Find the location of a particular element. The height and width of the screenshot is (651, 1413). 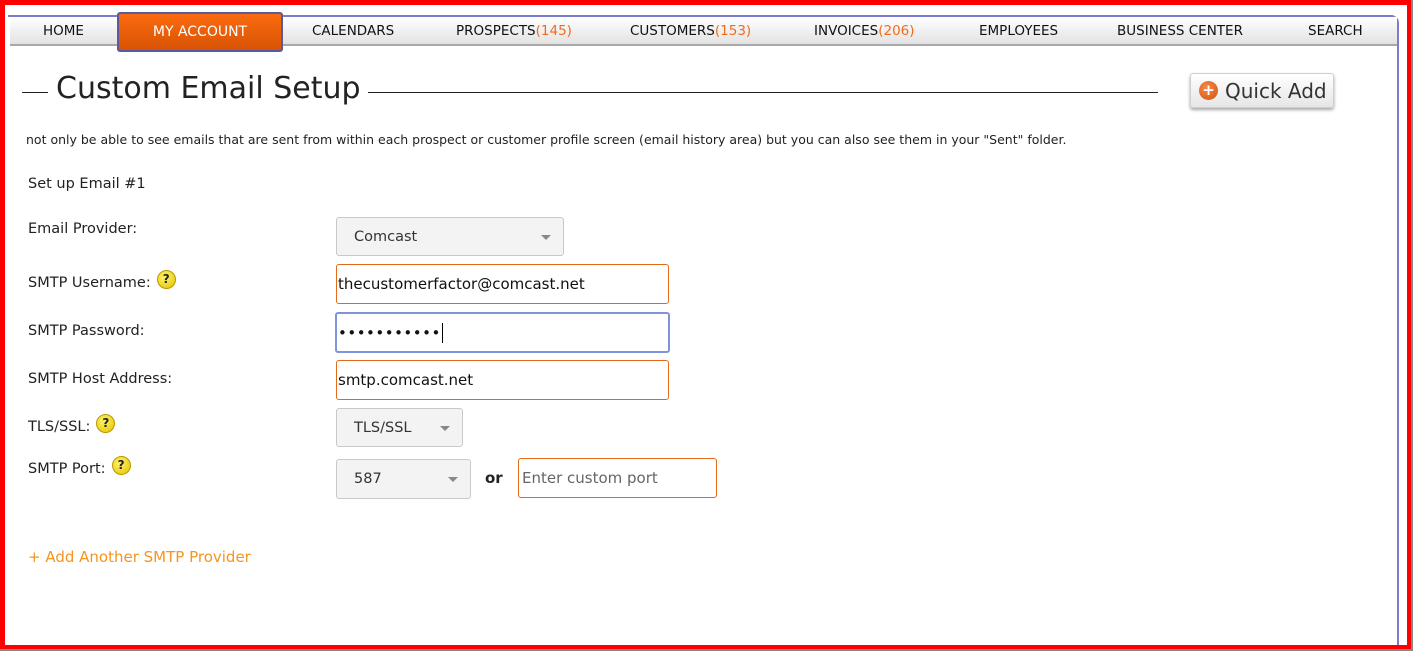

nav-home: HOME is located at coordinates (63, 31).